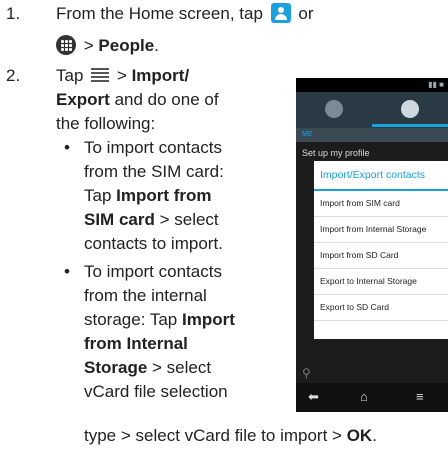 This screenshot has width=448, height=461. I want to click on bullet-a-l5: contacts to import., so click(153, 243).